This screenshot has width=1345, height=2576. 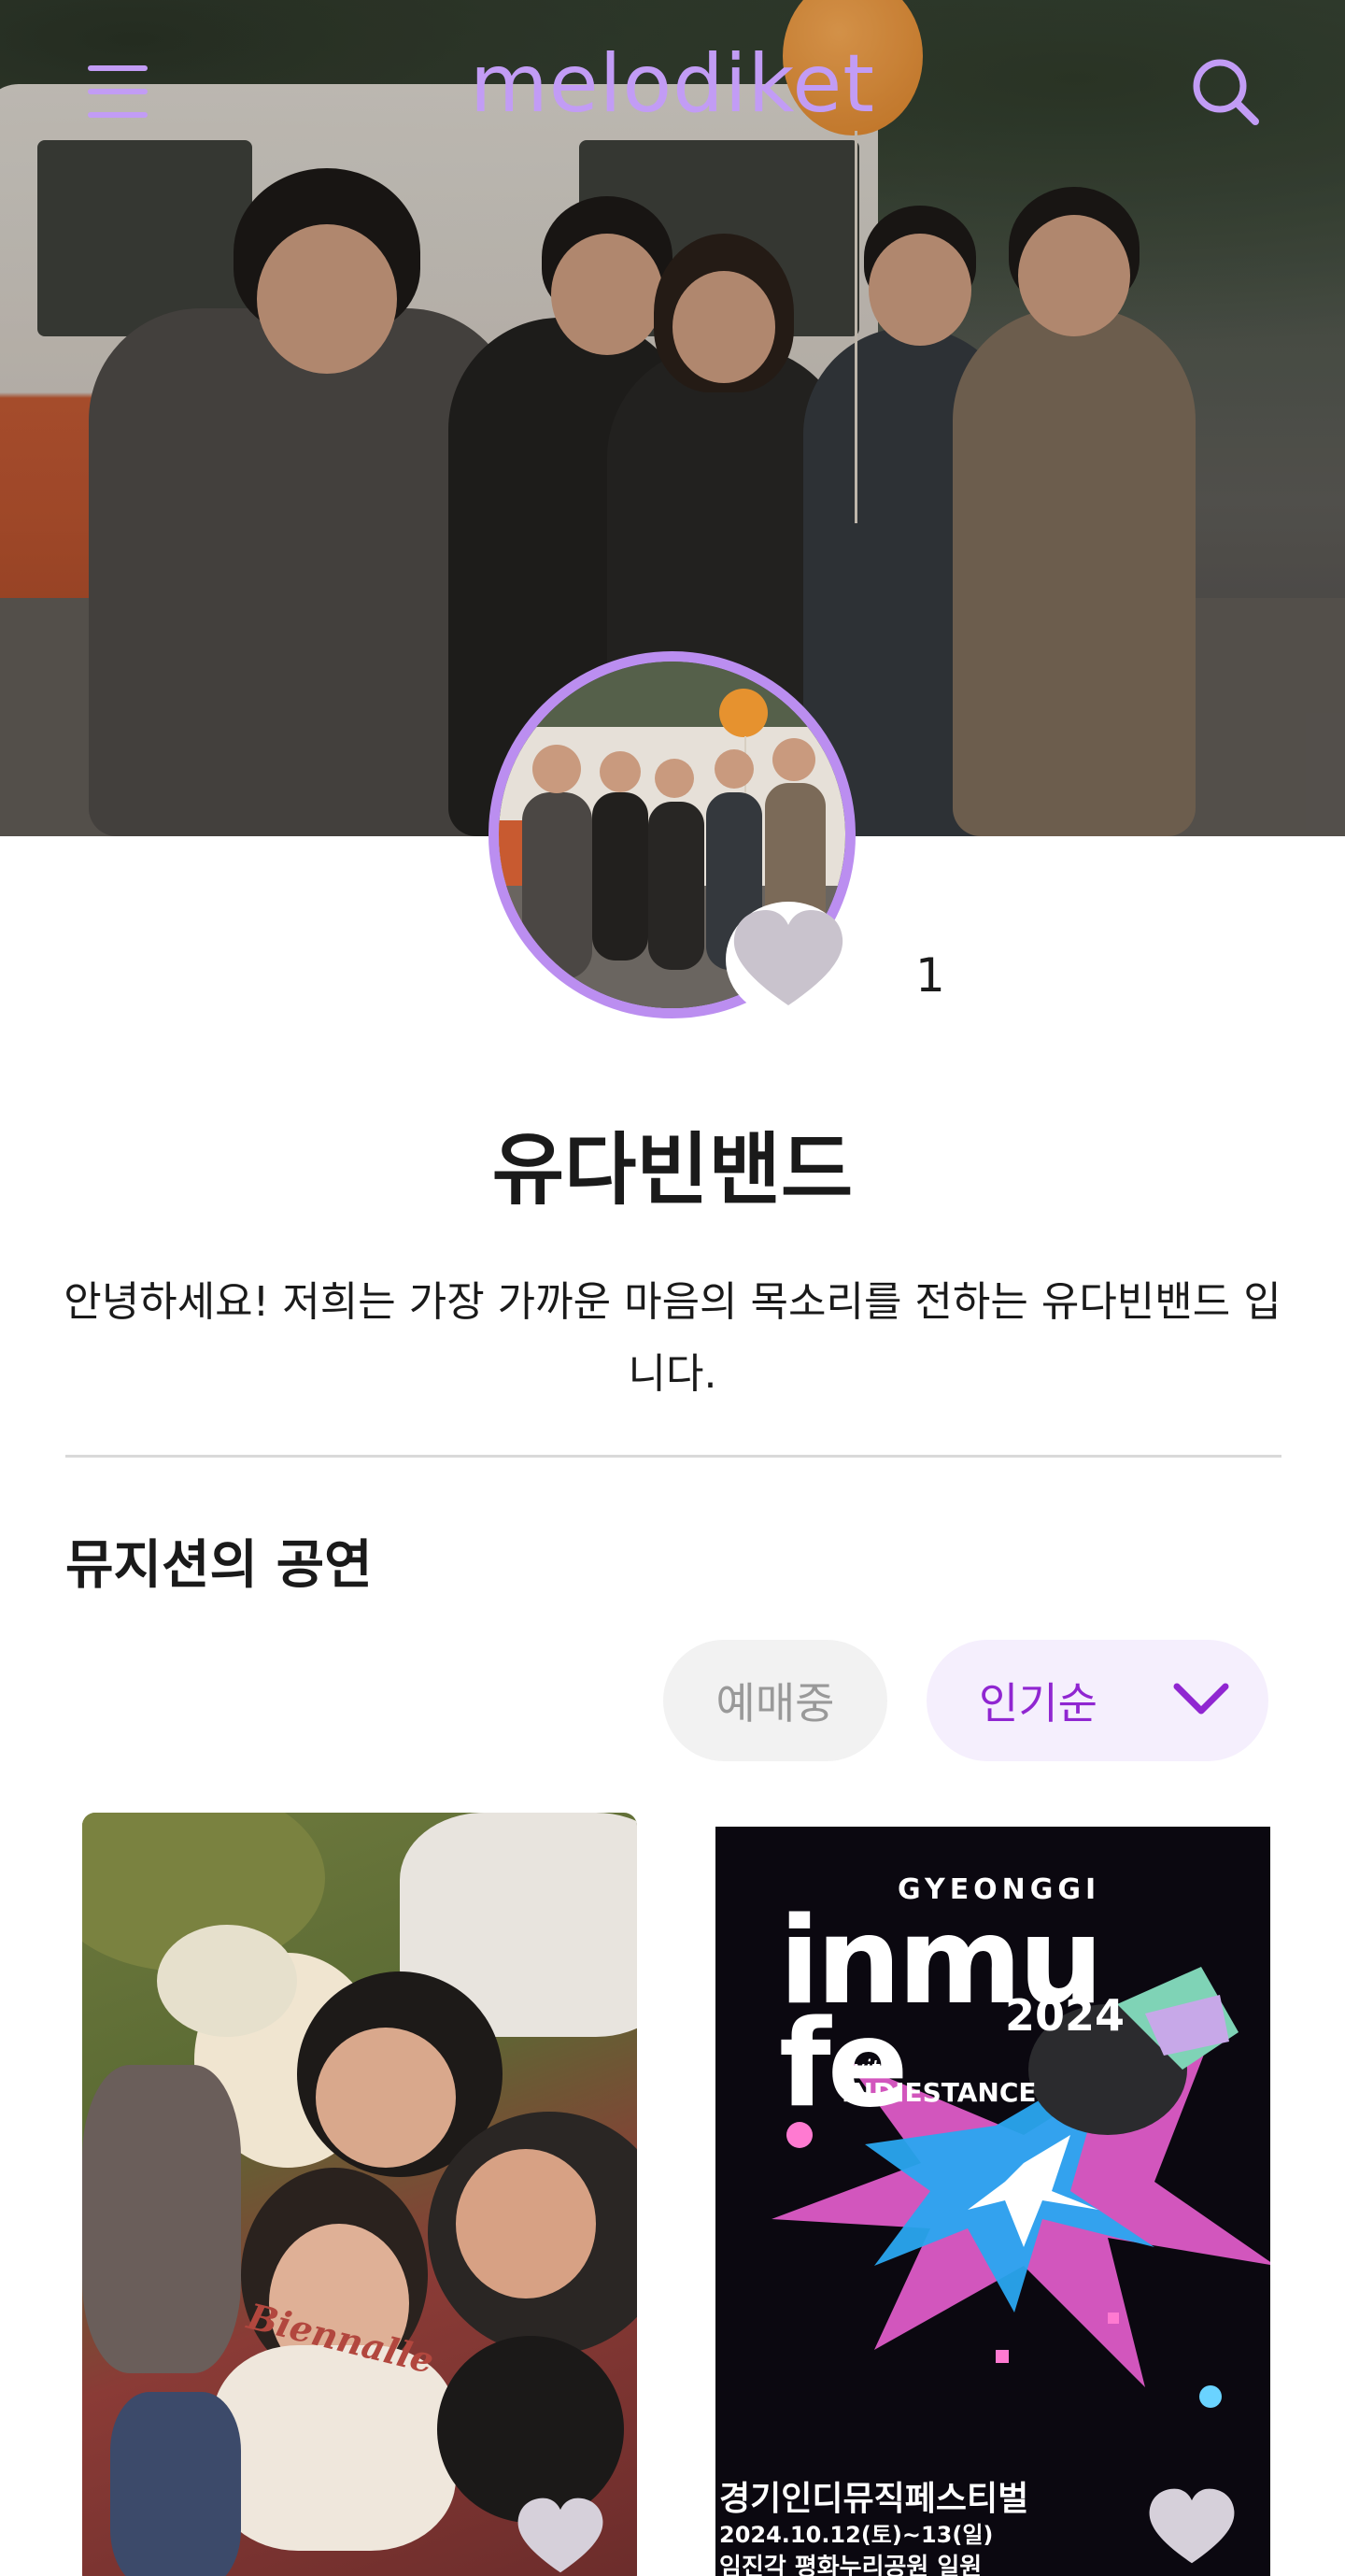 I want to click on show-poster: Biennalle, so click(x=359, y=2194).